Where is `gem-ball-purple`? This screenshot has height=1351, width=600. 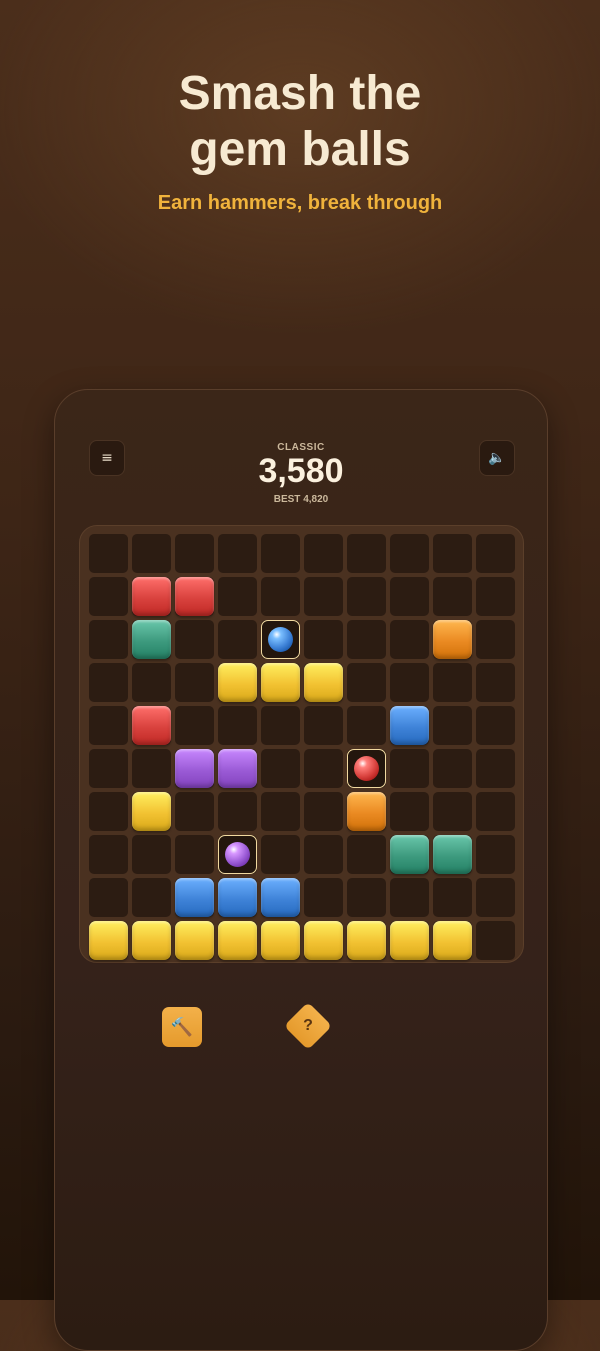 gem-ball-purple is located at coordinates (237, 854).